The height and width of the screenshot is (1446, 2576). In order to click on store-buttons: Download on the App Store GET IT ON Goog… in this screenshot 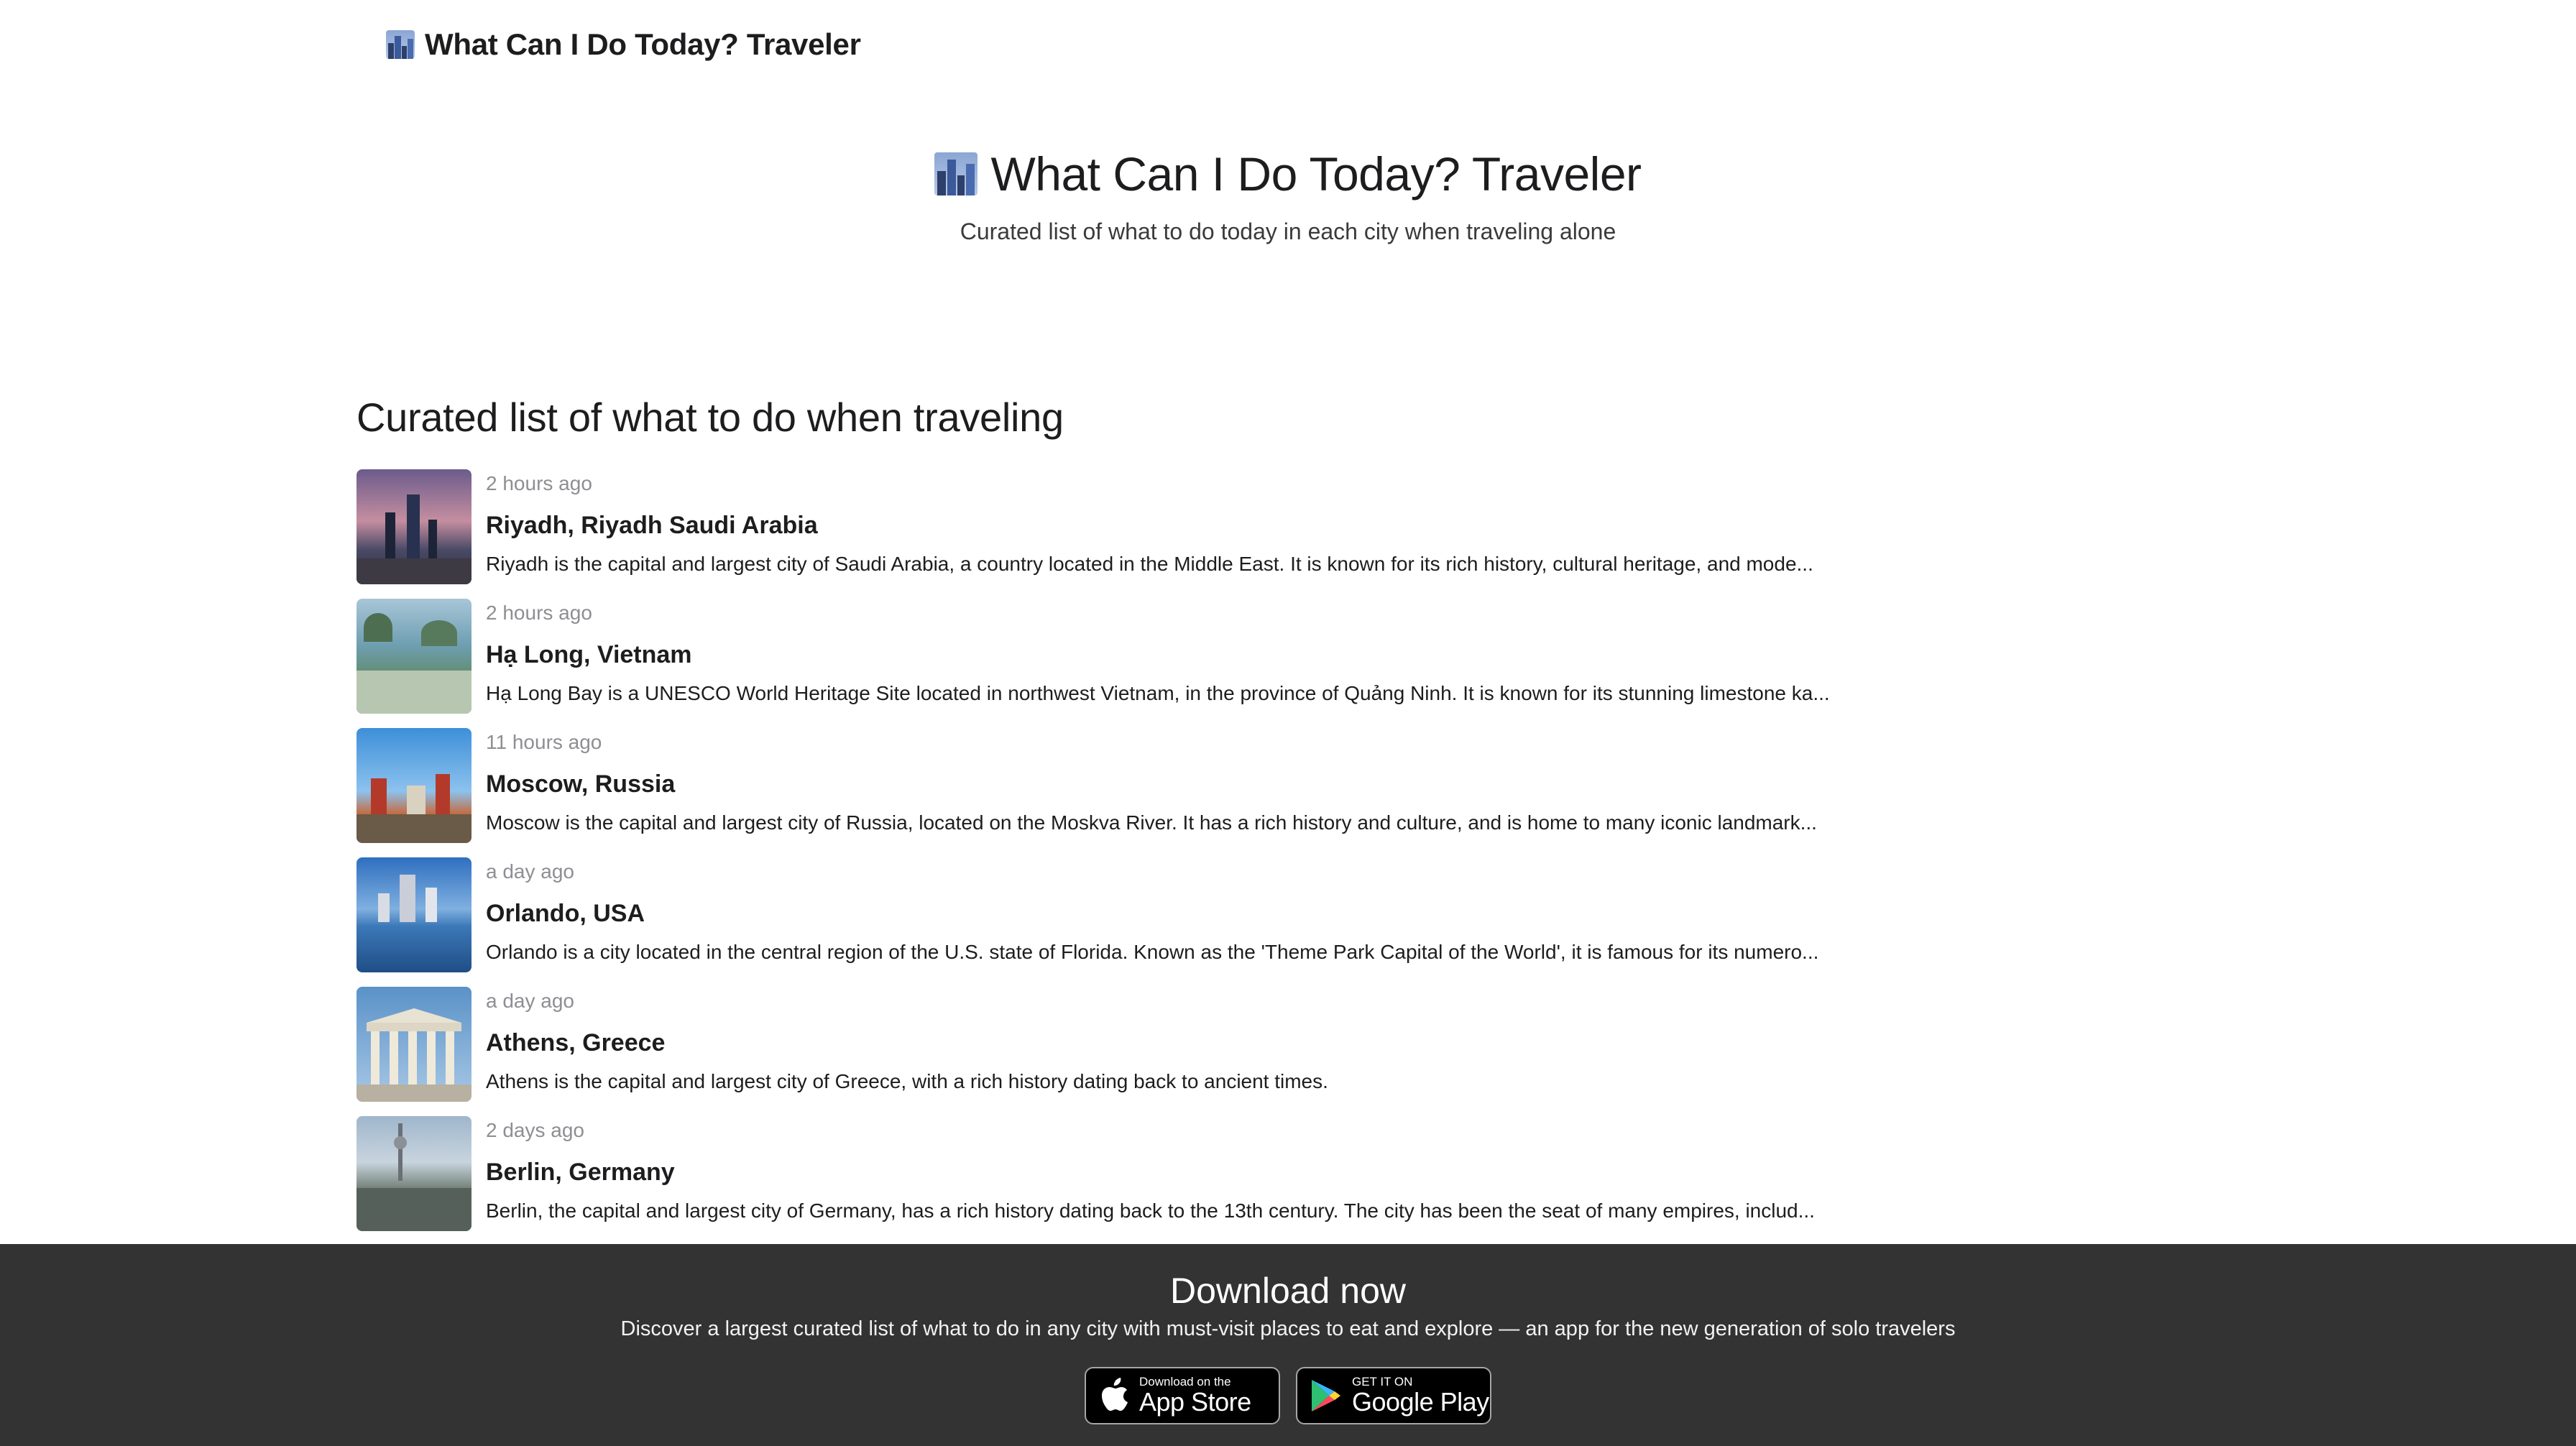, I will do `click(1288, 1395)`.